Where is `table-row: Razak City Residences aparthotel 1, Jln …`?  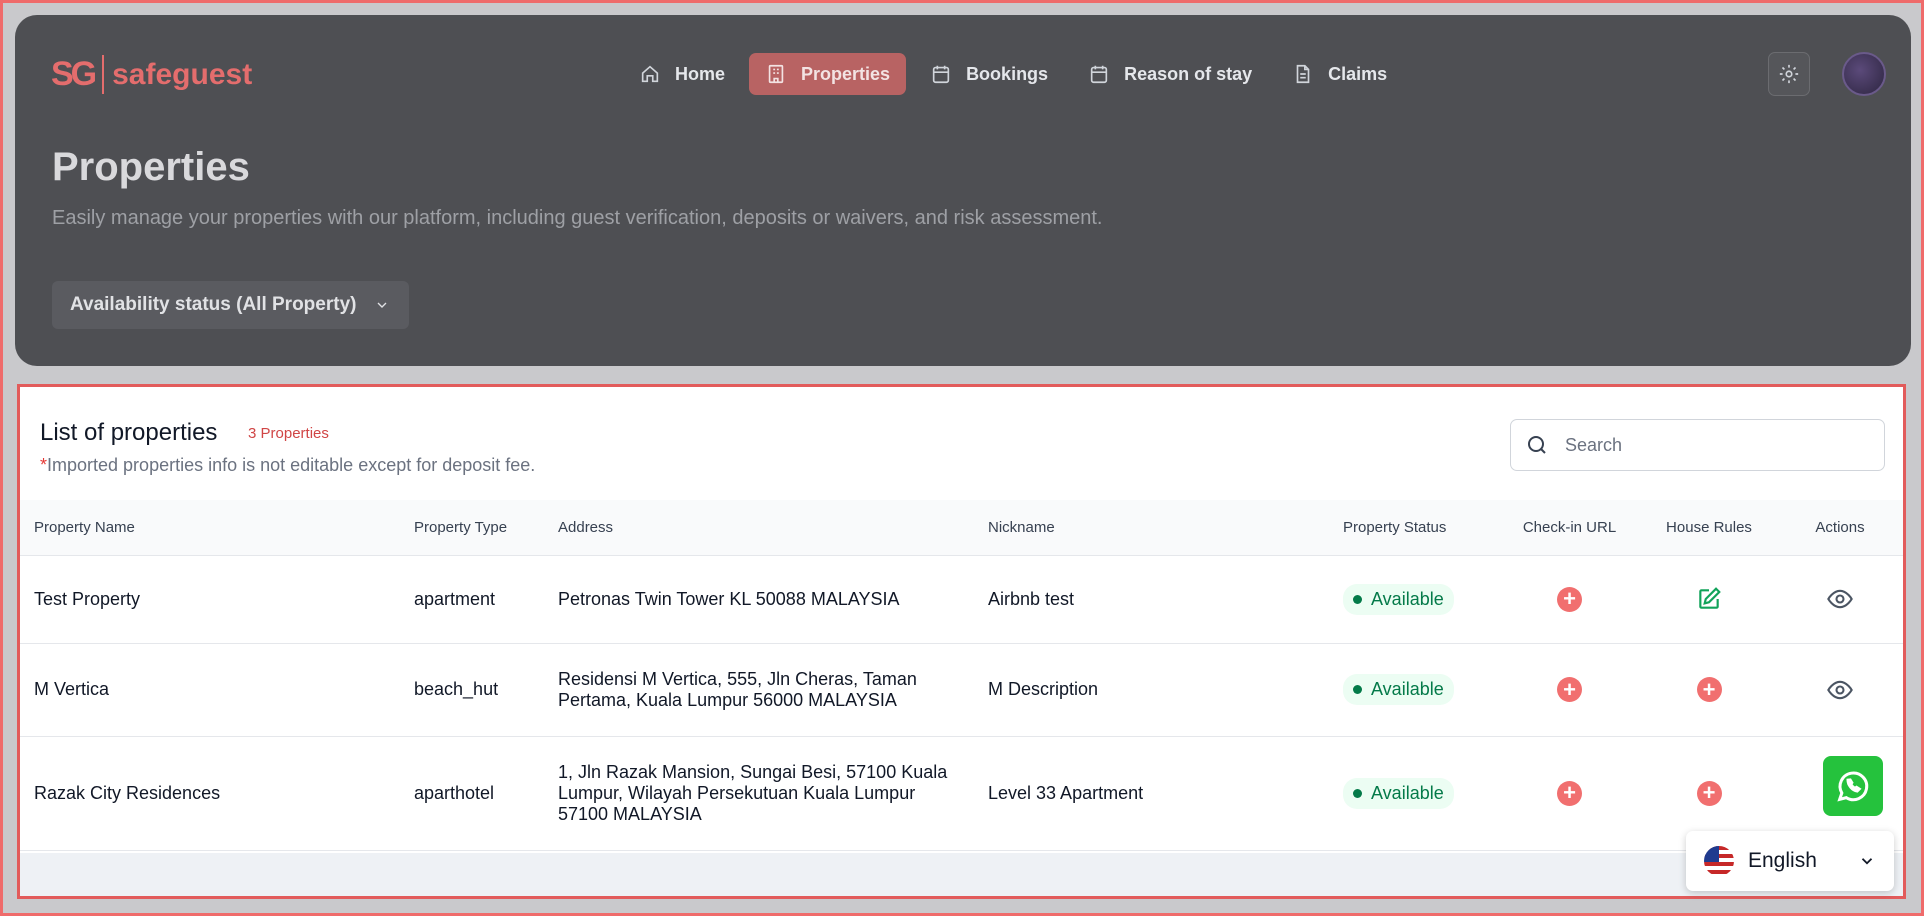 table-row: Razak City Residences aparthotel 1, Jln … is located at coordinates (961, 793).